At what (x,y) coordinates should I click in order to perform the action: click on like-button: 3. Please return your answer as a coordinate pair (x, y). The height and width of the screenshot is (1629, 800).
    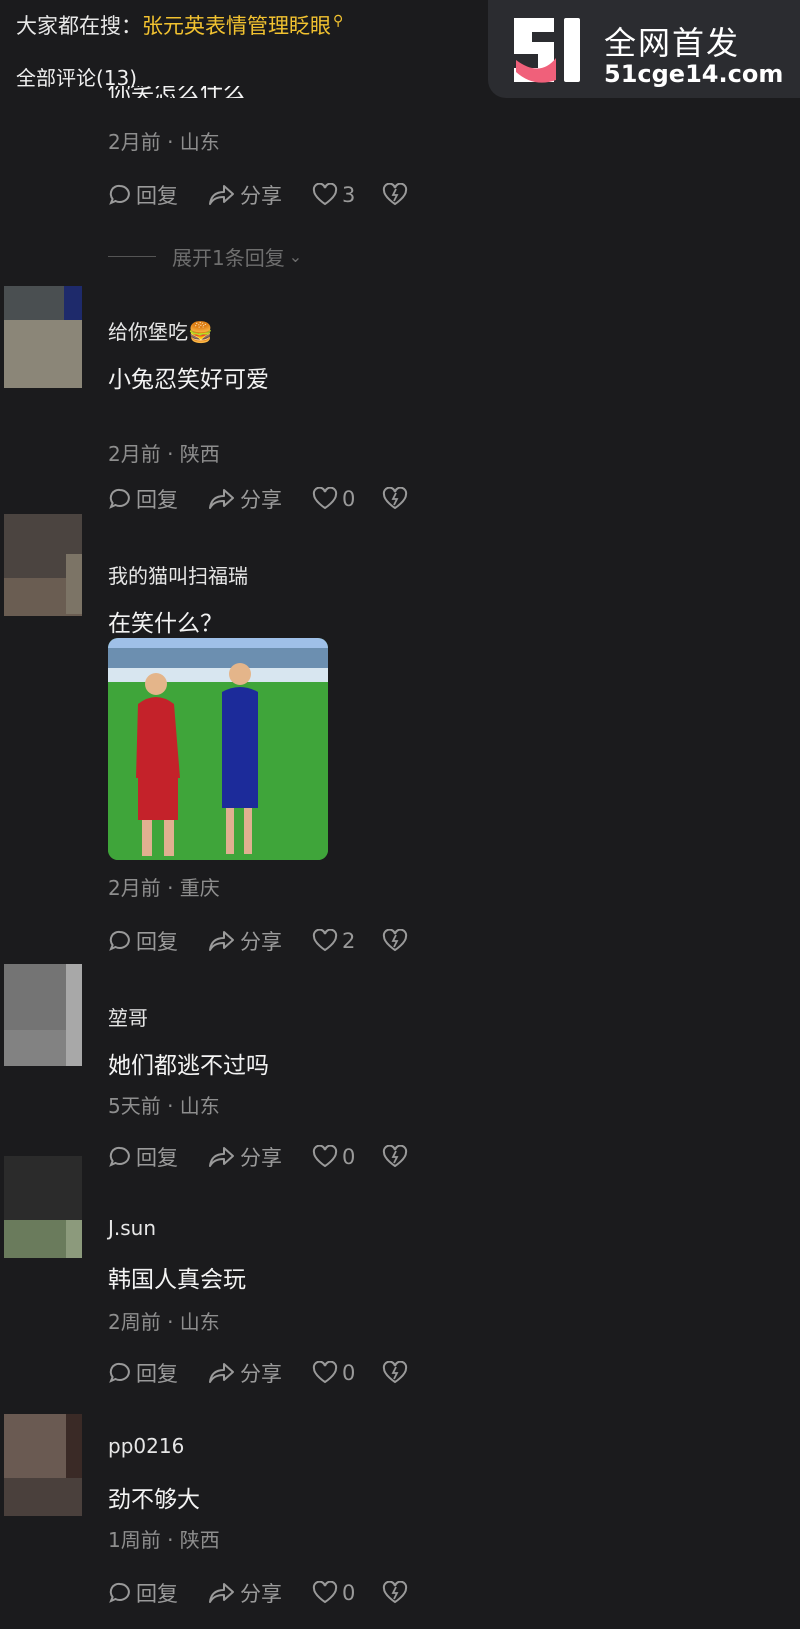
    Looking at the image, I should click on (347, 195).